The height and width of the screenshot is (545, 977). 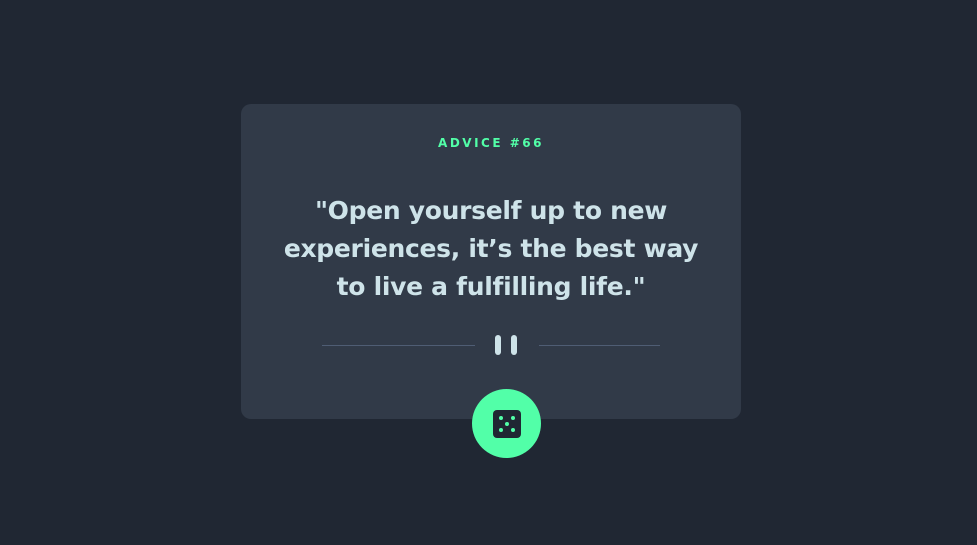 What do you see at coordinates (398, 345) in the screenshot?
I see `divider-line-left` at bounding box center [398, 345].